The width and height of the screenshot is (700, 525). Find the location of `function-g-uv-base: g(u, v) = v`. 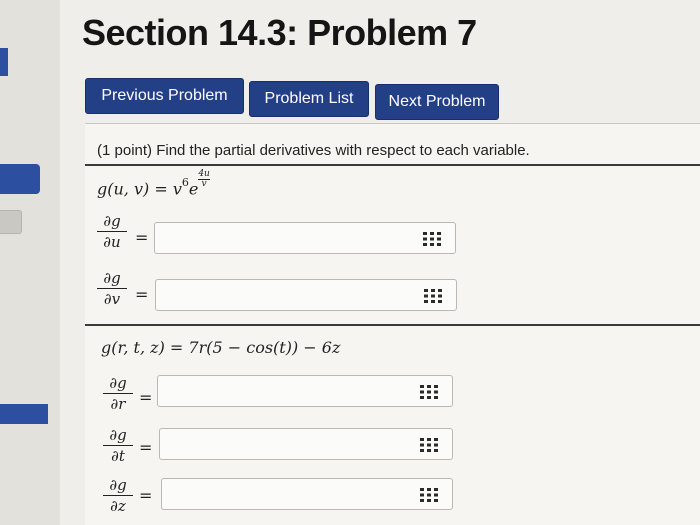

function-g-uv-base: g(u, v) = v is located at coordinates (139, 189).